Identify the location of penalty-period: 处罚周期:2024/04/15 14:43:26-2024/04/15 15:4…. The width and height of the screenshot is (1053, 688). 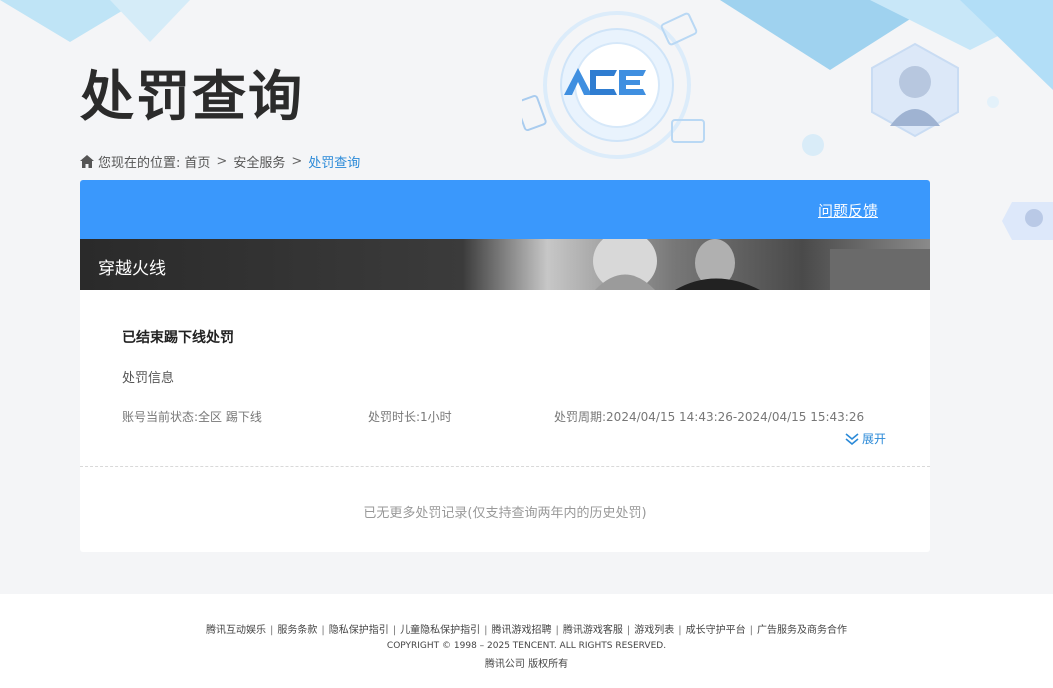
(709, 417).